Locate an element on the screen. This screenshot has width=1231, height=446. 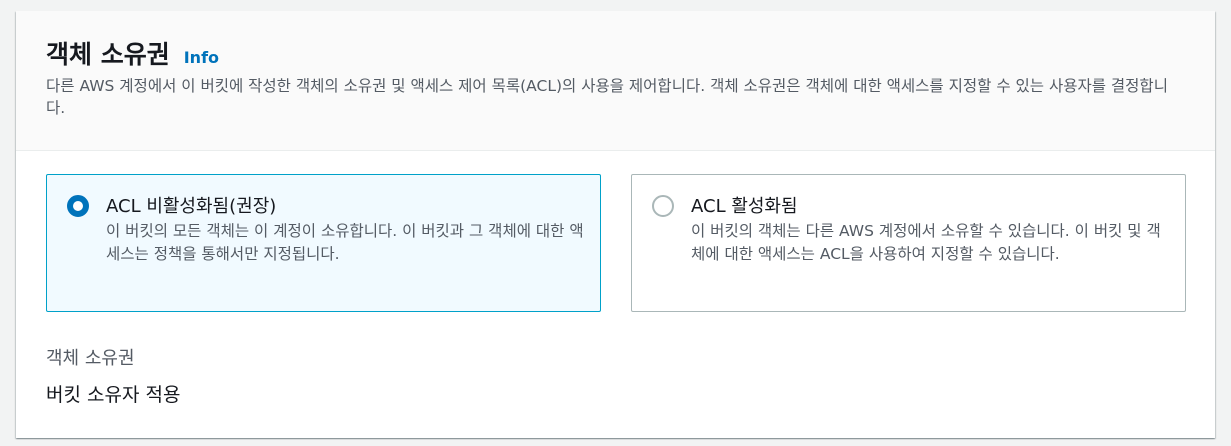
tile-acl-enabled-label: ACL 활성화됨 is located at coordinates (744, 206).